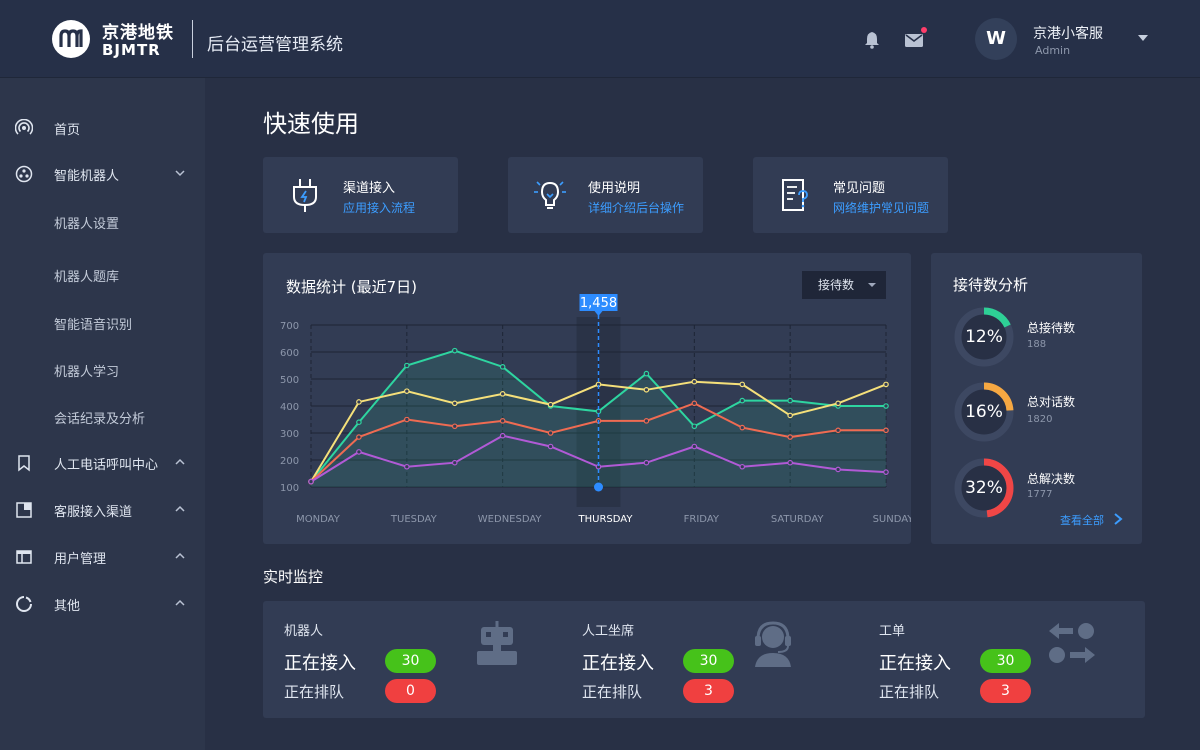 The image size is (1200, 750). What do you see at coordinates (275, 45) in the screenshot?
I see `system-title: 后台运营管理系统` at bounding box center [275, 45].